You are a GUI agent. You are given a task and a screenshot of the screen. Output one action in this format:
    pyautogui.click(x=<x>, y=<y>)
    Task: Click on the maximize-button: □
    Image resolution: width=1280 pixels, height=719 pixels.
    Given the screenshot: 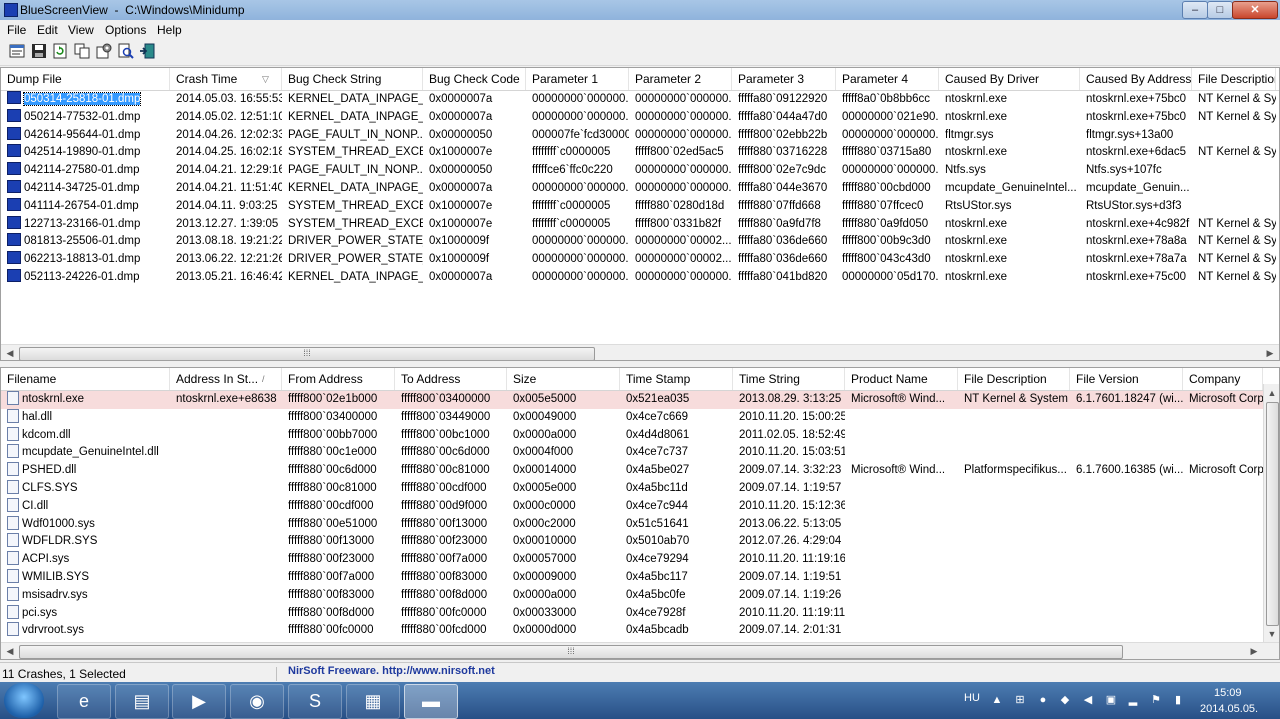 What is the action you would take?
    pyautogui.click(x=1220, y=10)
    